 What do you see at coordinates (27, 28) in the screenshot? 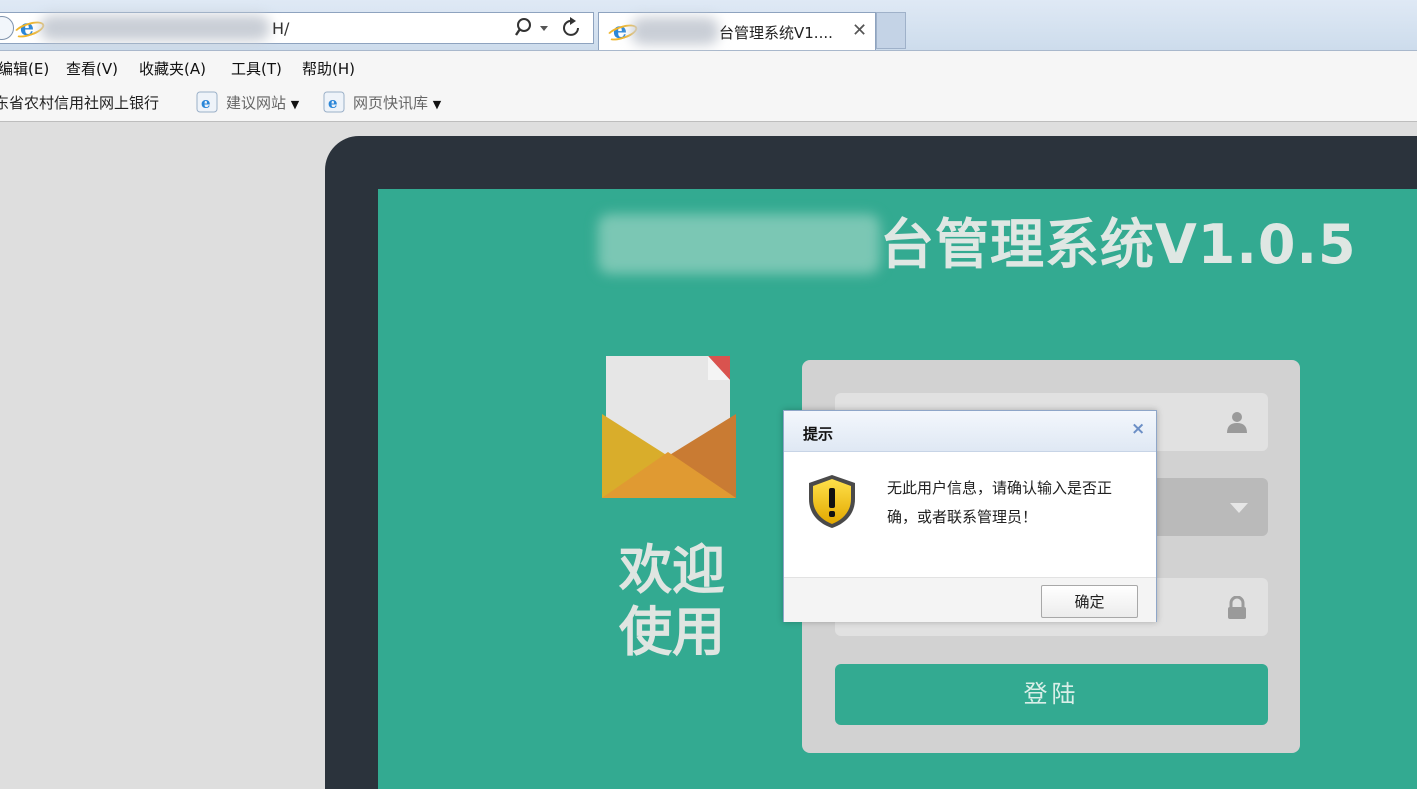
I see `ie-logo-icon: e` at bounding box center [27, 28].